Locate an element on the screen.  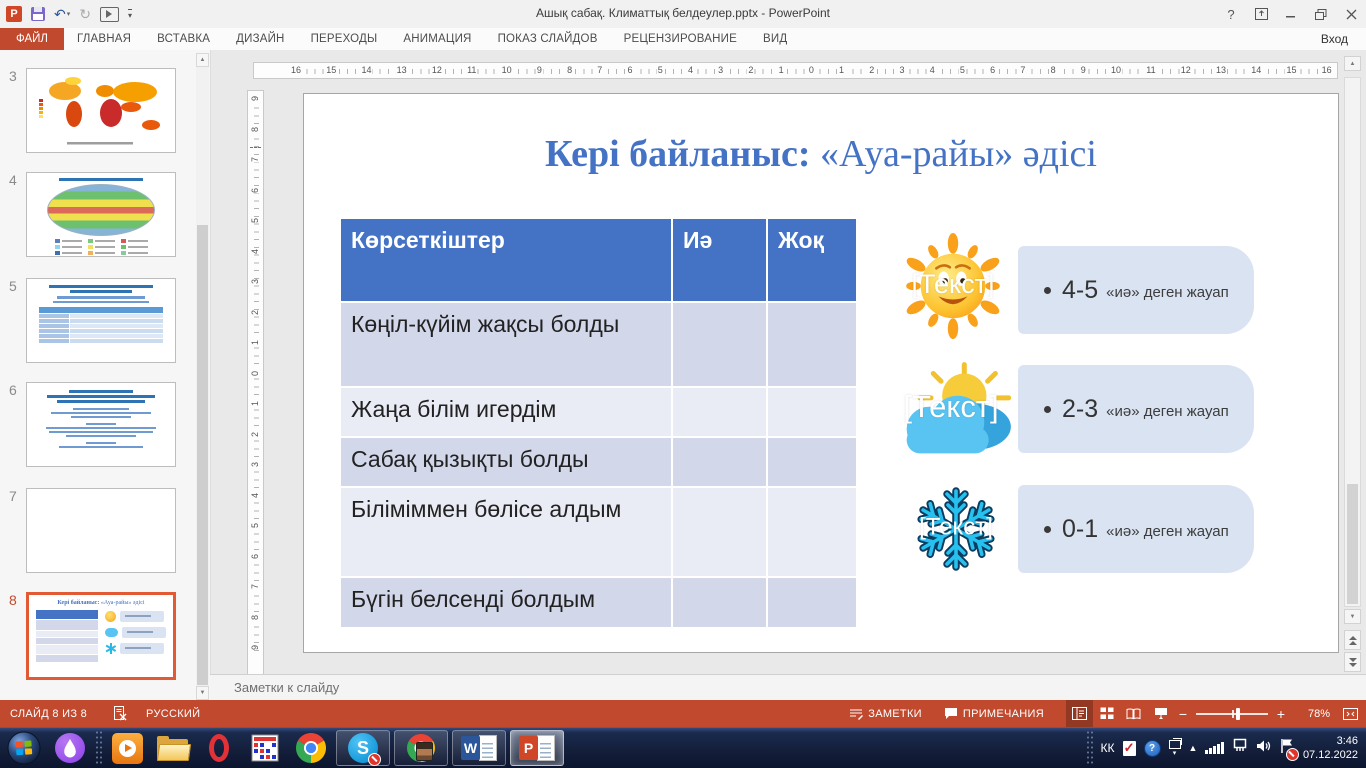
zoom-level: 78% is located at coordinates (1312, 714).